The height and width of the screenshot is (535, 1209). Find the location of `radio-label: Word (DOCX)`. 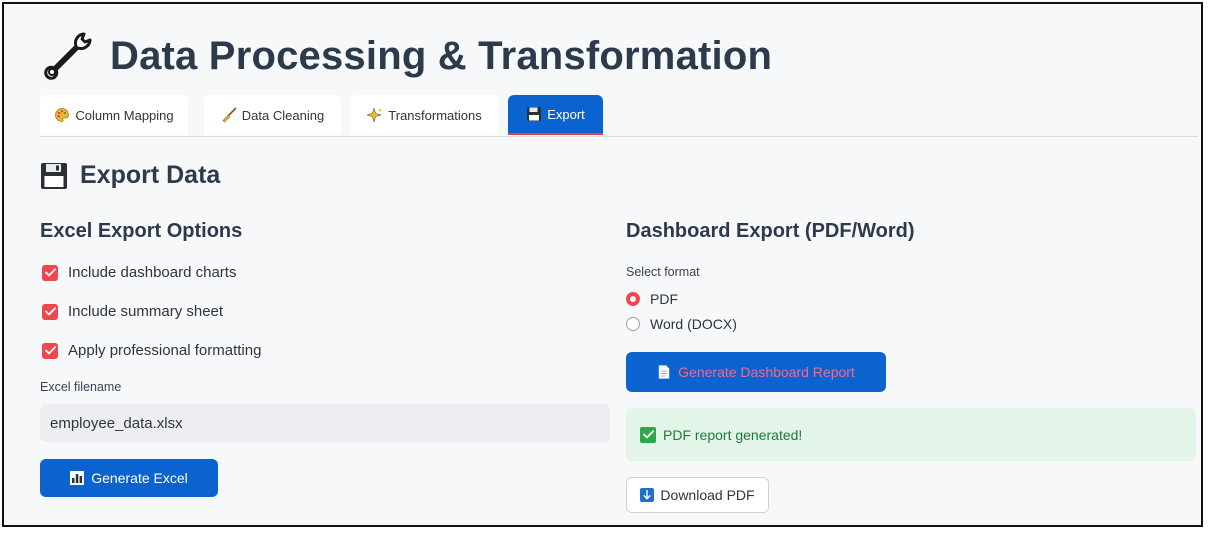

radio-label: Word (DOCX) is located at coordinates (693, 324).